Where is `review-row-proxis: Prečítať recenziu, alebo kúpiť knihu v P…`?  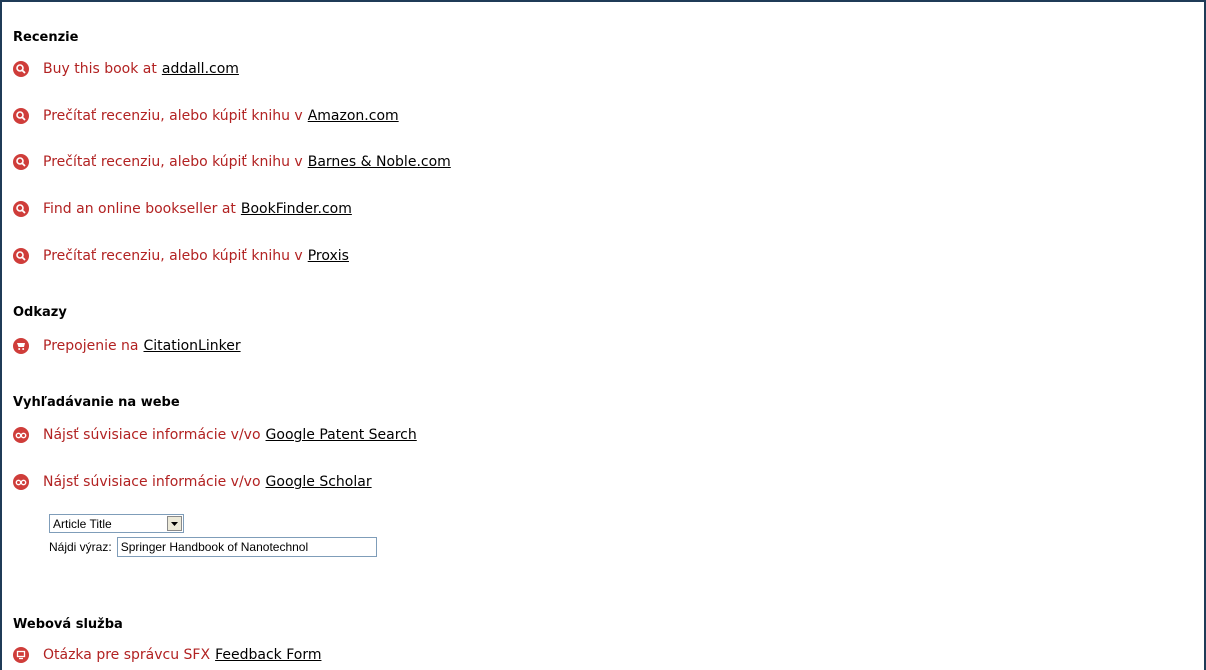
review-row-proxis: Prečítať recenziu, alebo kúpiť knihu v P… is located at coordinates (181, 256).